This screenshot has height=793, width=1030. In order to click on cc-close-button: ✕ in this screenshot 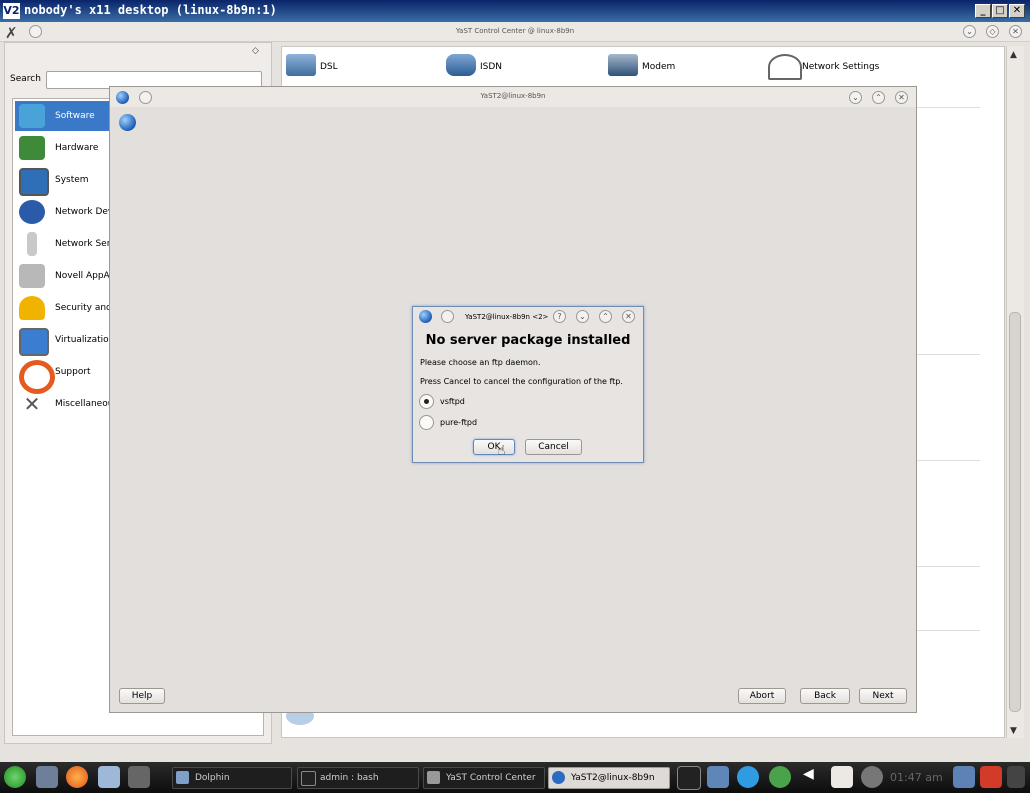, I will do `click(1015, 31)`.